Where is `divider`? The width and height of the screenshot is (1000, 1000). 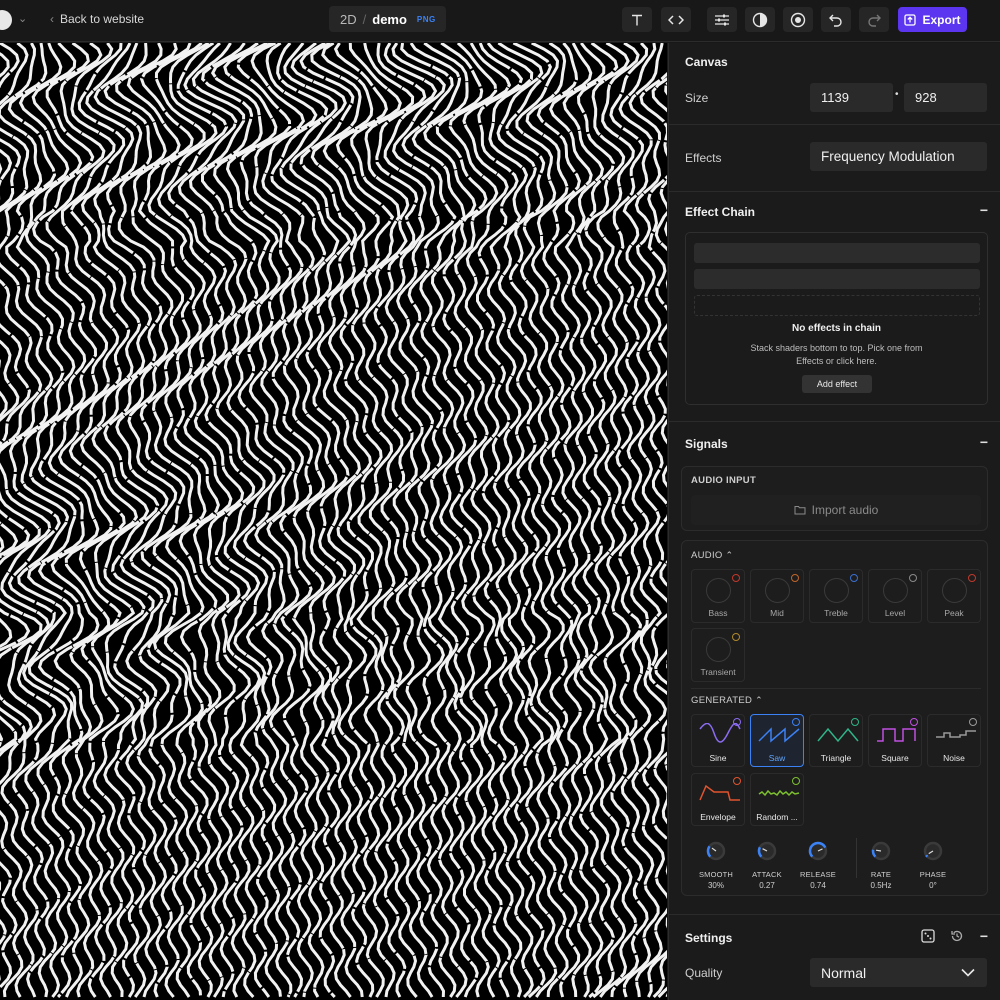
divider is located at coordinates (836, 688).